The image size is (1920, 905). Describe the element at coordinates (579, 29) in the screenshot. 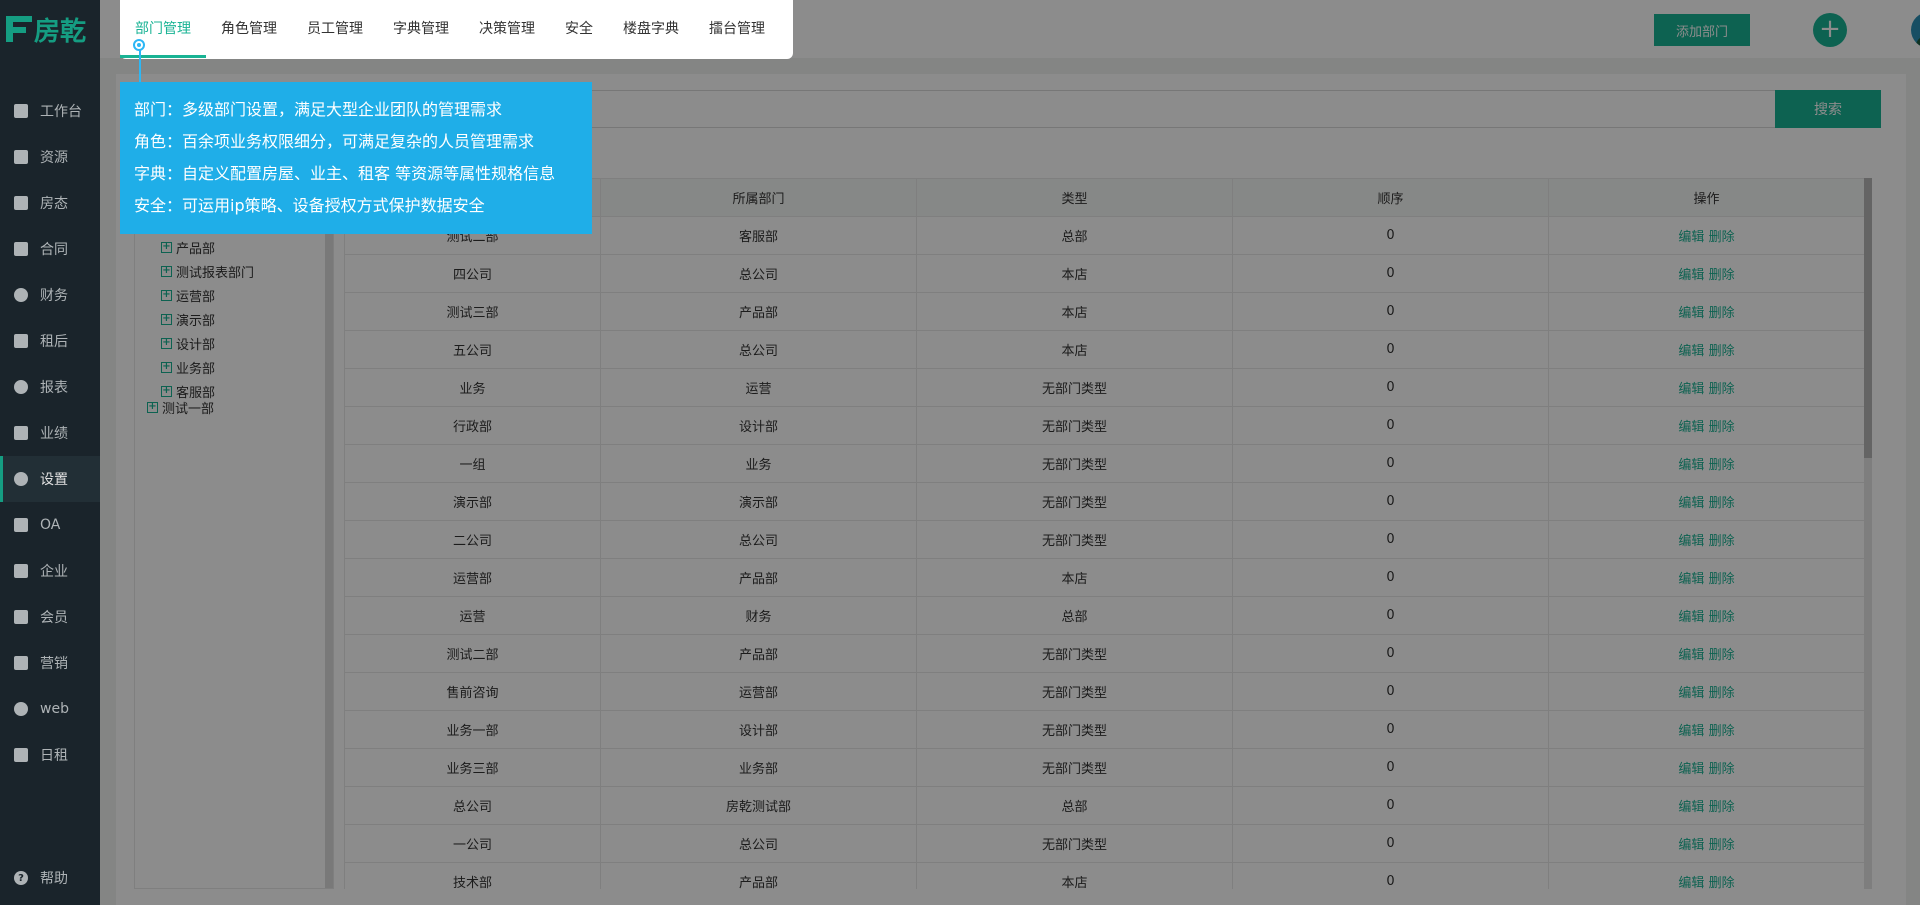

I see `tab-5: 安全` at that location.